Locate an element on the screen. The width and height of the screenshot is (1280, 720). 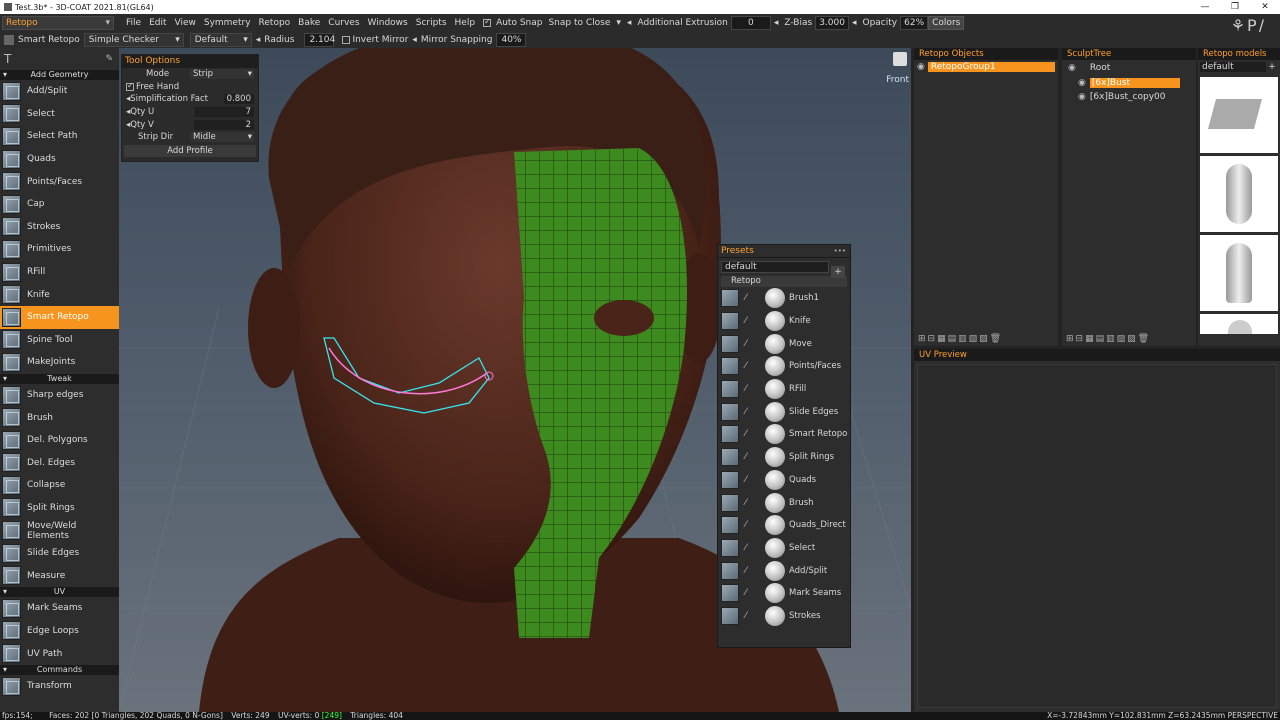
menu-curves: Curves is located at coordinates (343, 23).